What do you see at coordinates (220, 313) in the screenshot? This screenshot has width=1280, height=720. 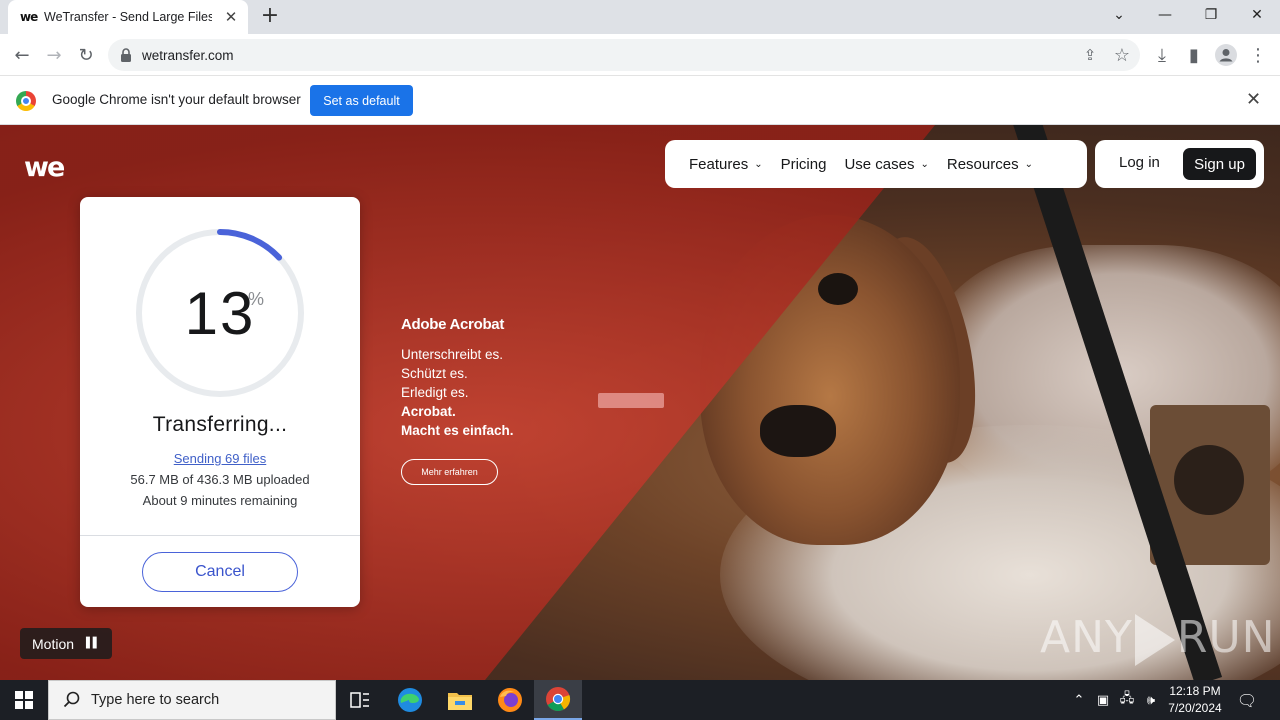 I see `progress-percent: 13` at bounding box center [220, 313].